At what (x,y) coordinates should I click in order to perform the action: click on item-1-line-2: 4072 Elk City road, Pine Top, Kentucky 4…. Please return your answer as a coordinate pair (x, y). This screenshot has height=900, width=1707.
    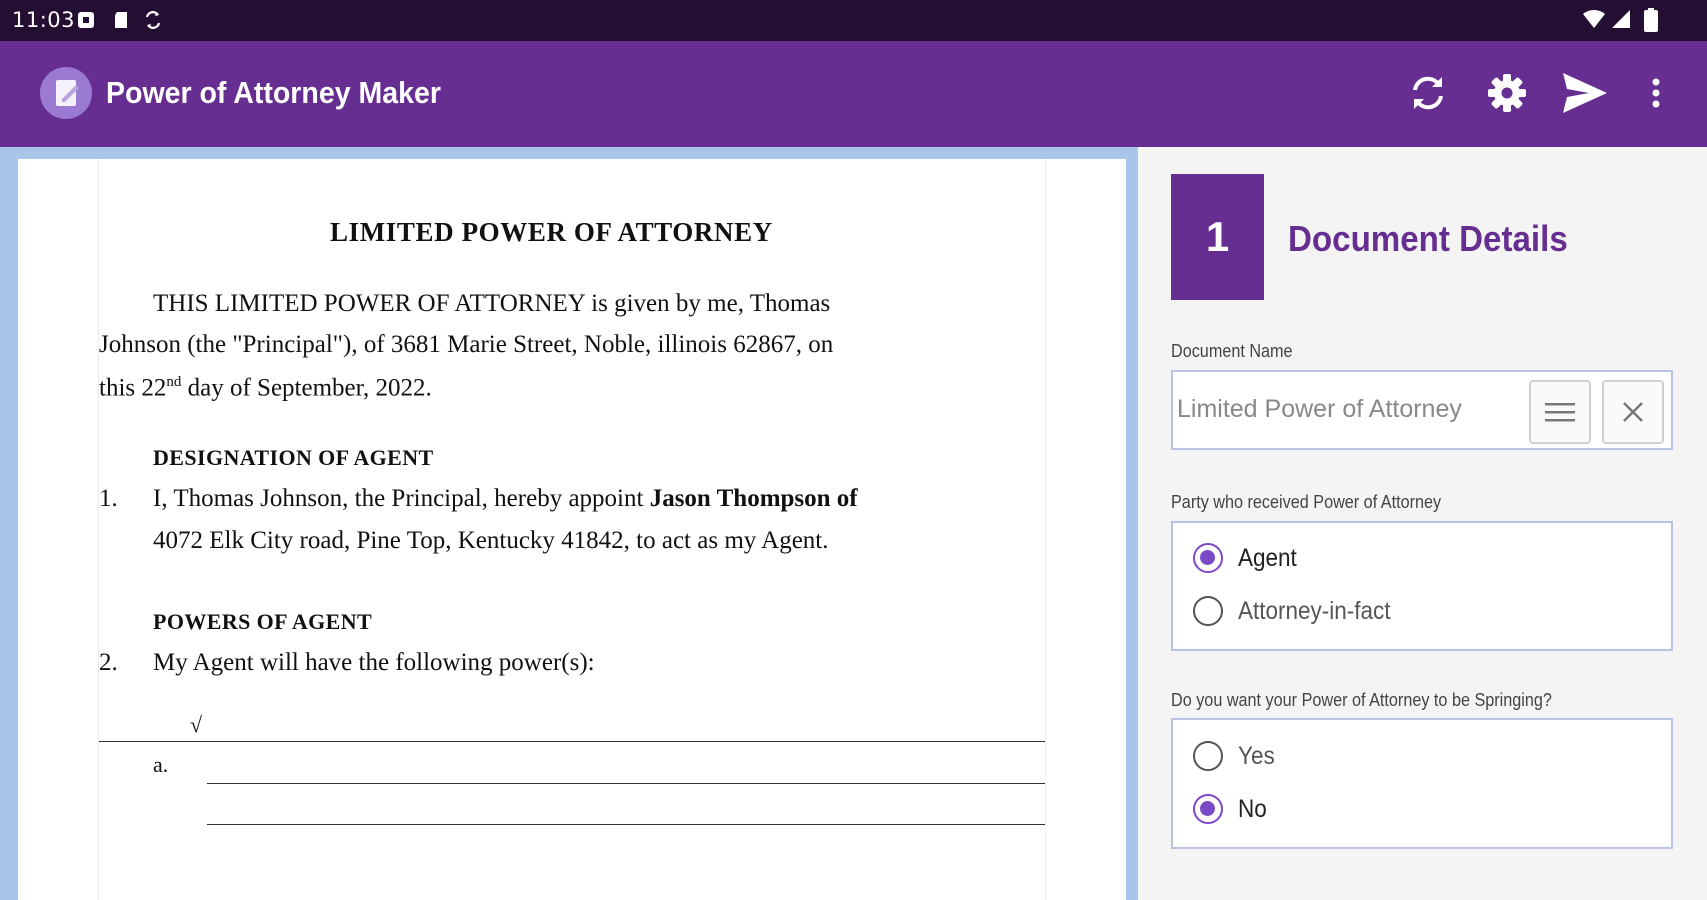
    Looking at the image, I should click on (491, 540).